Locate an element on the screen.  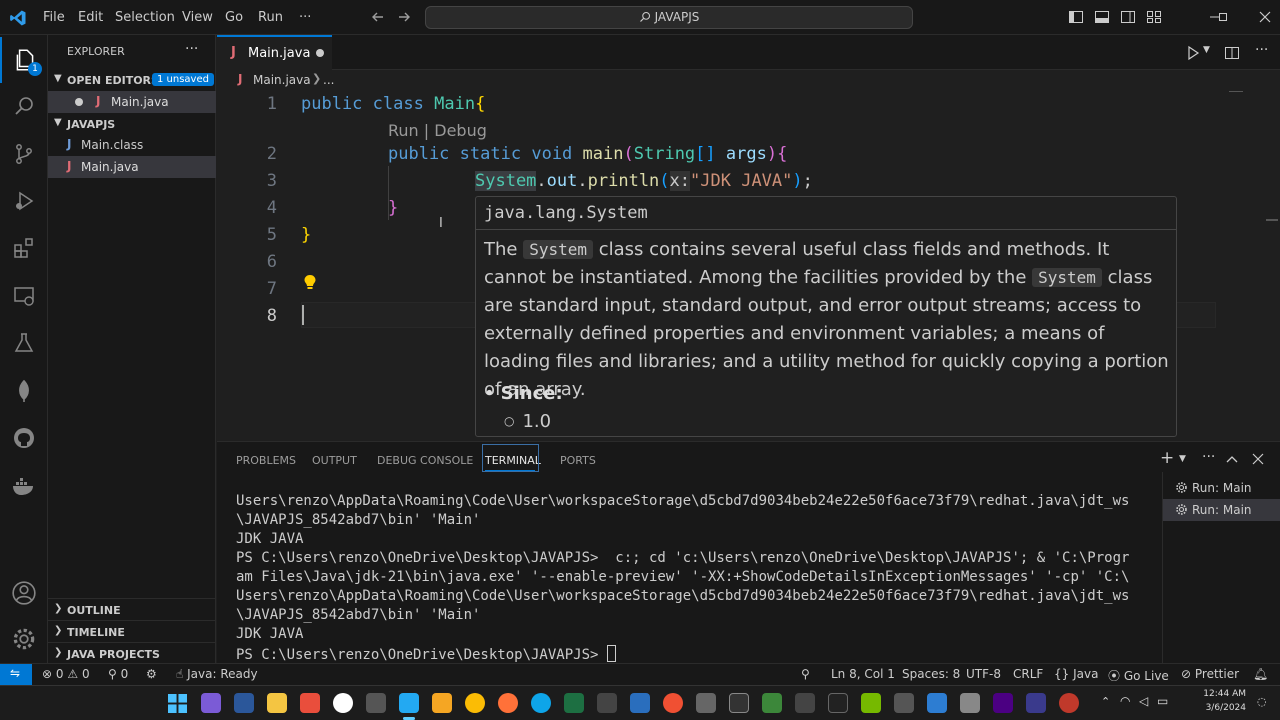
activity-manage is located at coordinates (24, 639).